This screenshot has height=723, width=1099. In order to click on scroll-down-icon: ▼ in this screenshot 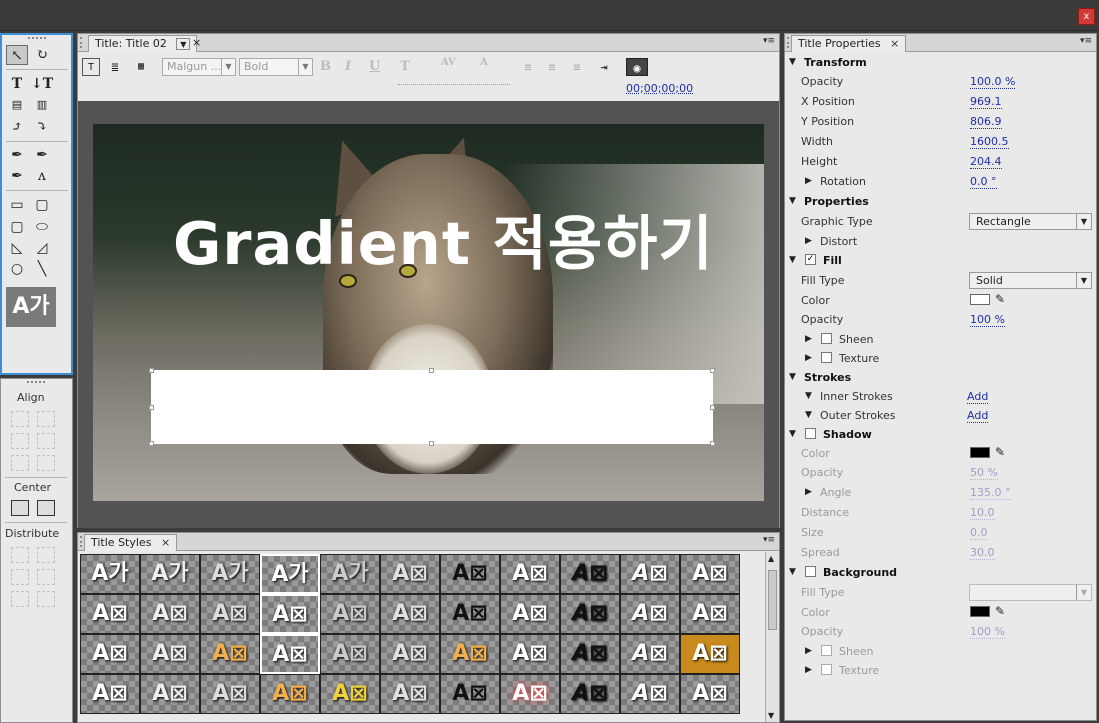, I will do `click(771, 715)`.